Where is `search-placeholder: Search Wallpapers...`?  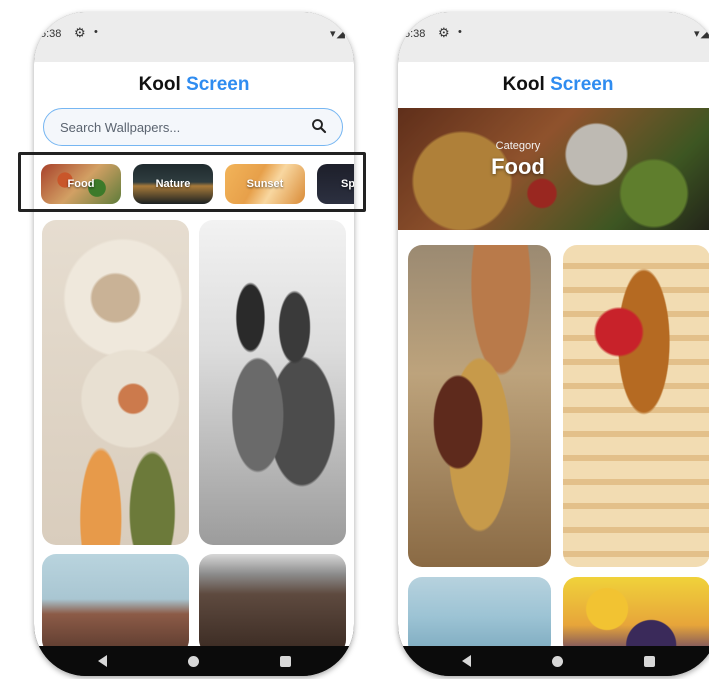
search-placeholder: Search Wallpapers... is located at coordinates (120, 127).